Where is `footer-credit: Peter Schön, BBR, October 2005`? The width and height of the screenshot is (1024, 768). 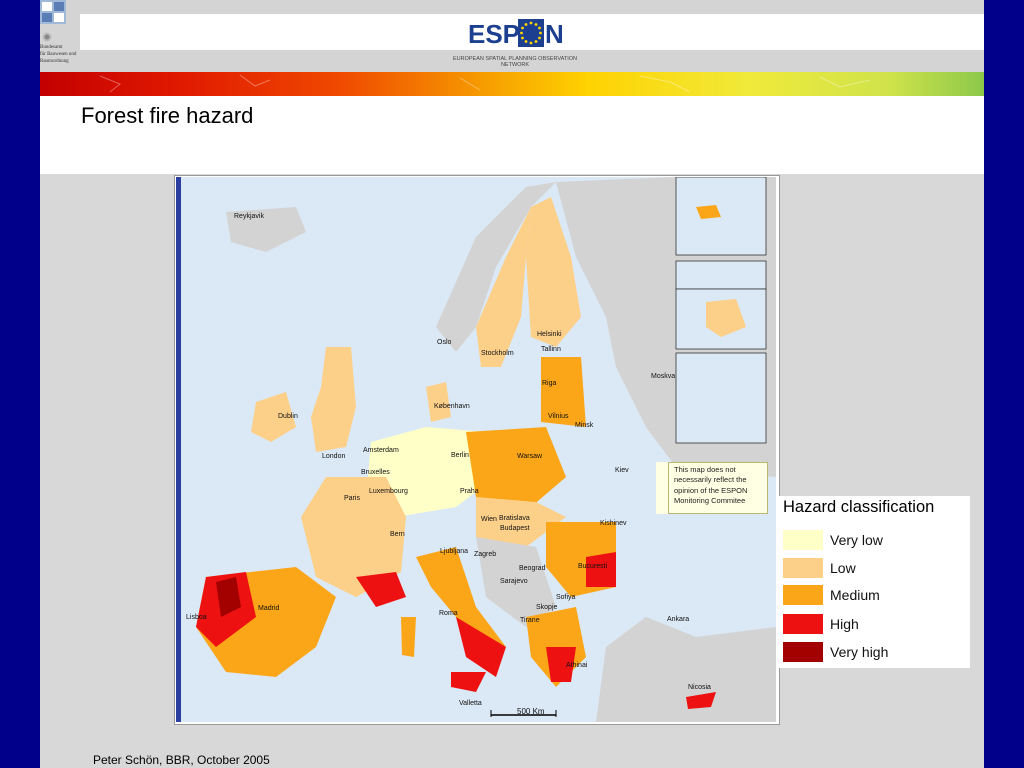
footer-credit: Peter Schön, BBR, October 2005 is located at coordinates (181, 760).